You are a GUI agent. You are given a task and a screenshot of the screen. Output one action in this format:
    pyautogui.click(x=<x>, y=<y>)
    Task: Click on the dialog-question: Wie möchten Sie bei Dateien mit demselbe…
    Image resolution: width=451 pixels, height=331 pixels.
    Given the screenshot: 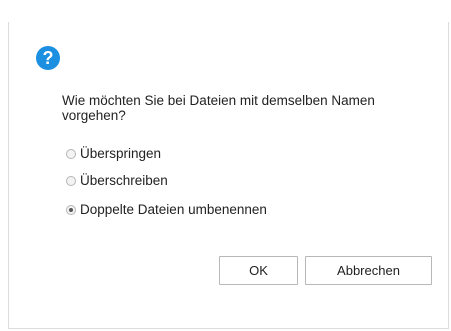 What is the action you would take?
    pyautogui.click(x=218, y=108)
    